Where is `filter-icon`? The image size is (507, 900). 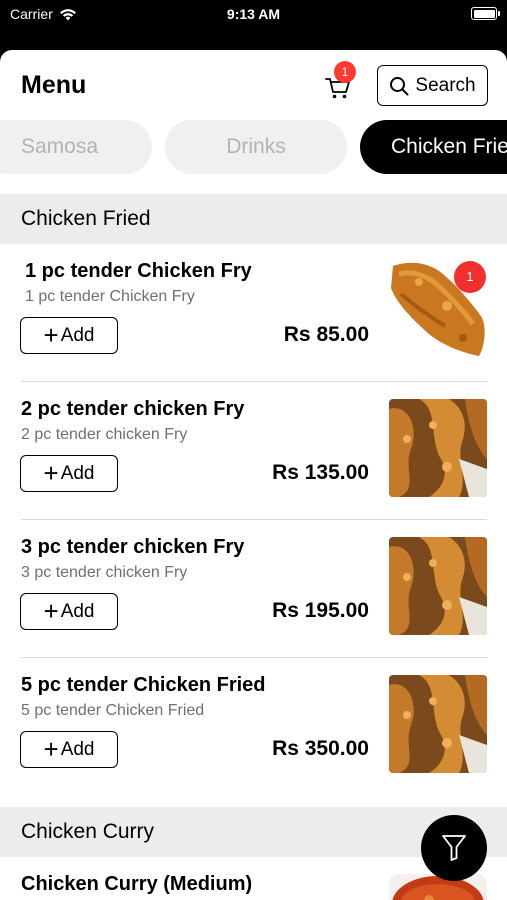 filter-icon is located at coordinates (454, 848).